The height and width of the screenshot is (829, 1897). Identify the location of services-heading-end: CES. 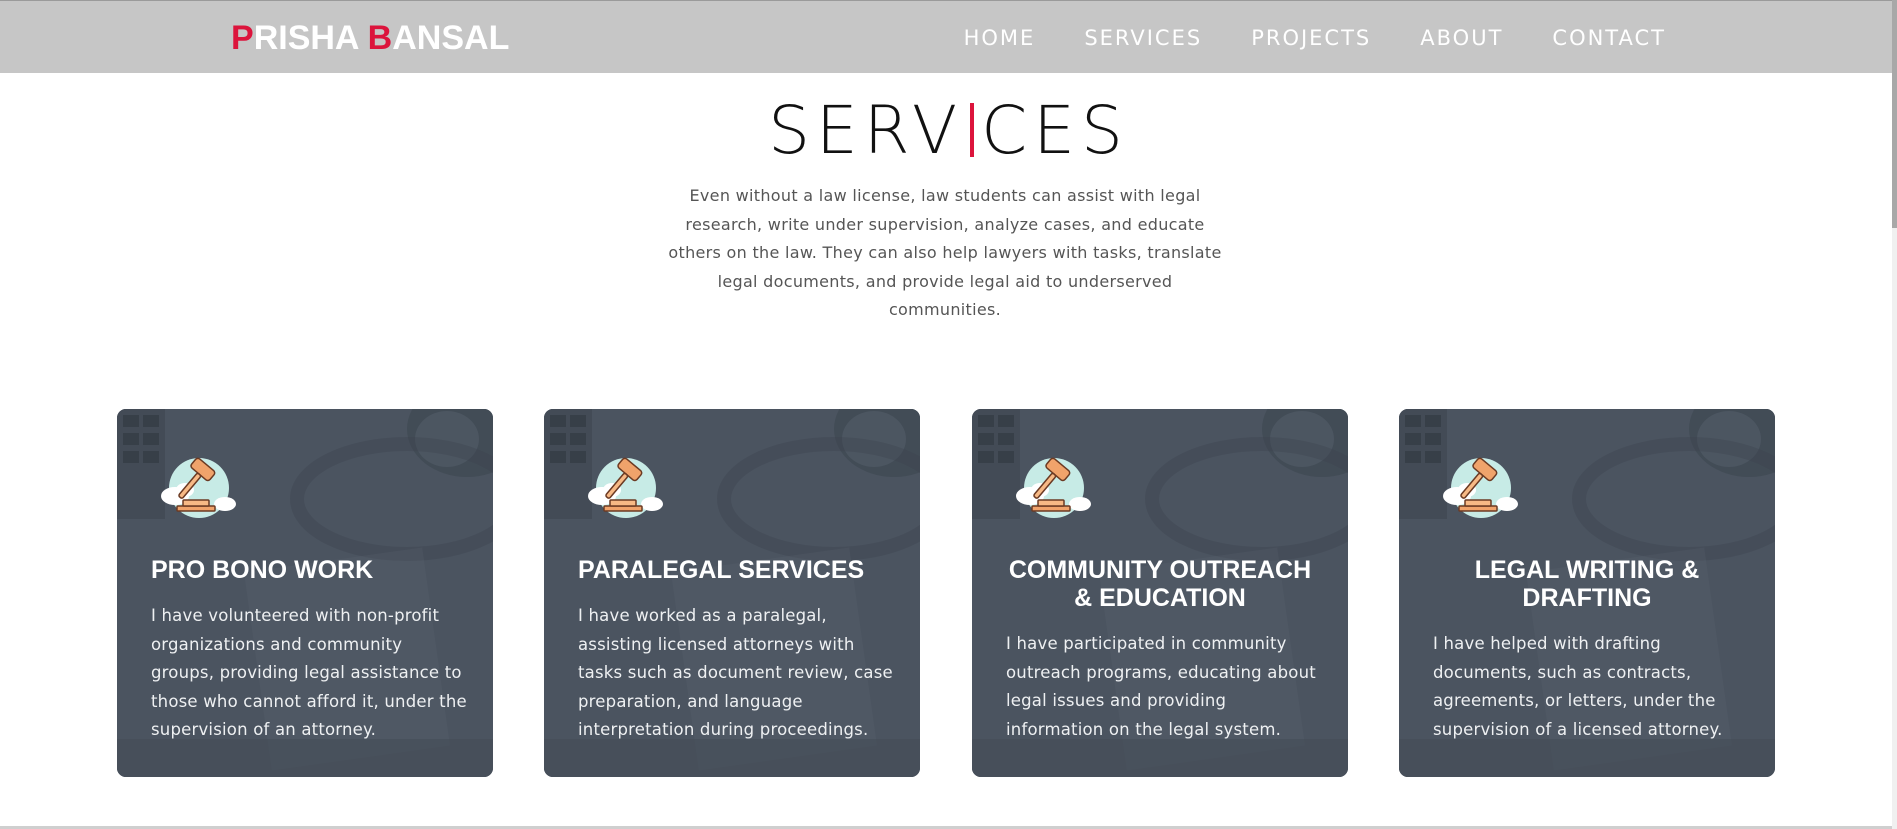
(1055, 130).